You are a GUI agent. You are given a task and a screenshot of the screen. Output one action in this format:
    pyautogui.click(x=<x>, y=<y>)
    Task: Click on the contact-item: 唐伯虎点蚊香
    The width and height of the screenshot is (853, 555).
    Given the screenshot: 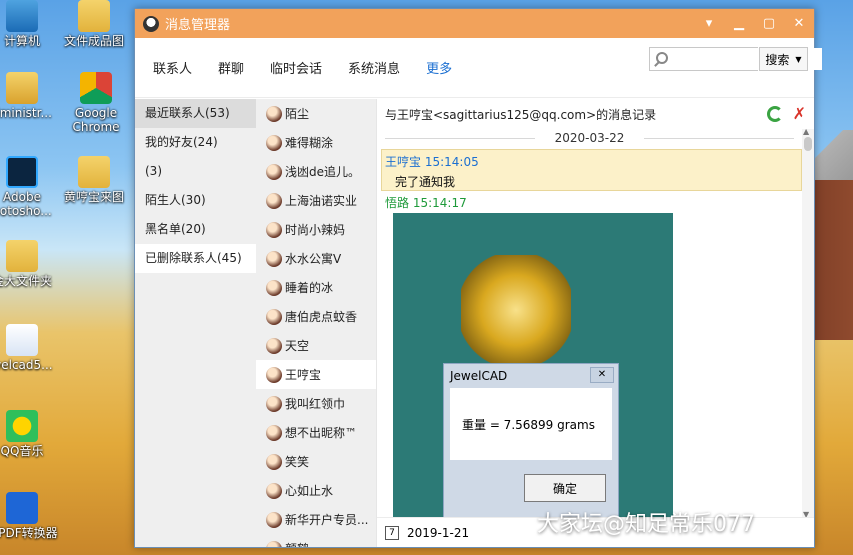 What is the action you would take?
    pyautogui.click(x=316, y=316)
    